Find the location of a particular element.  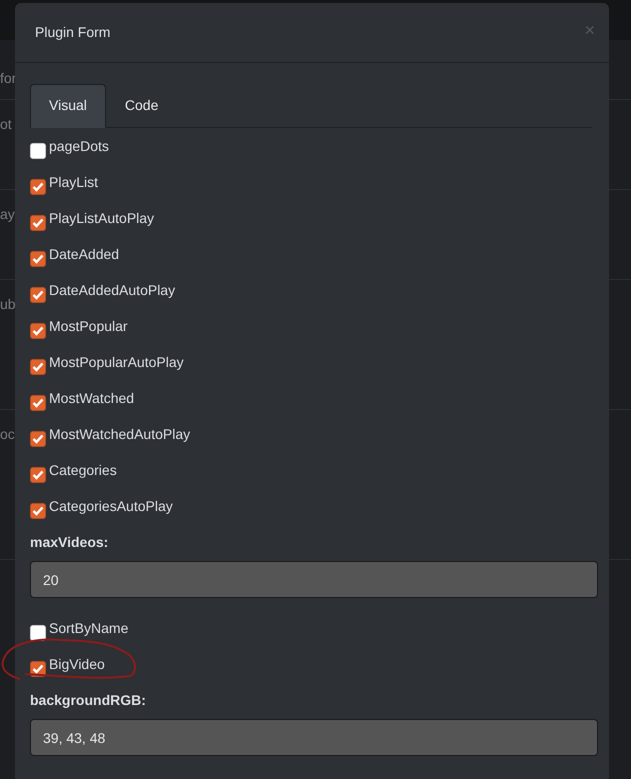

checkbox-label: CategoriesAutoPlay is located at coordinates (111, 506).